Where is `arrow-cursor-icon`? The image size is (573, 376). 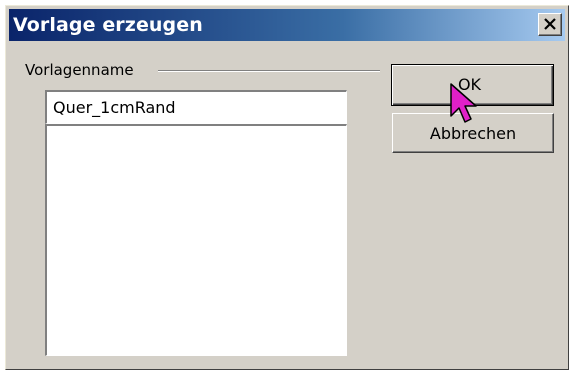 arrow-cursor-icon is located at coordinates (463, 103).